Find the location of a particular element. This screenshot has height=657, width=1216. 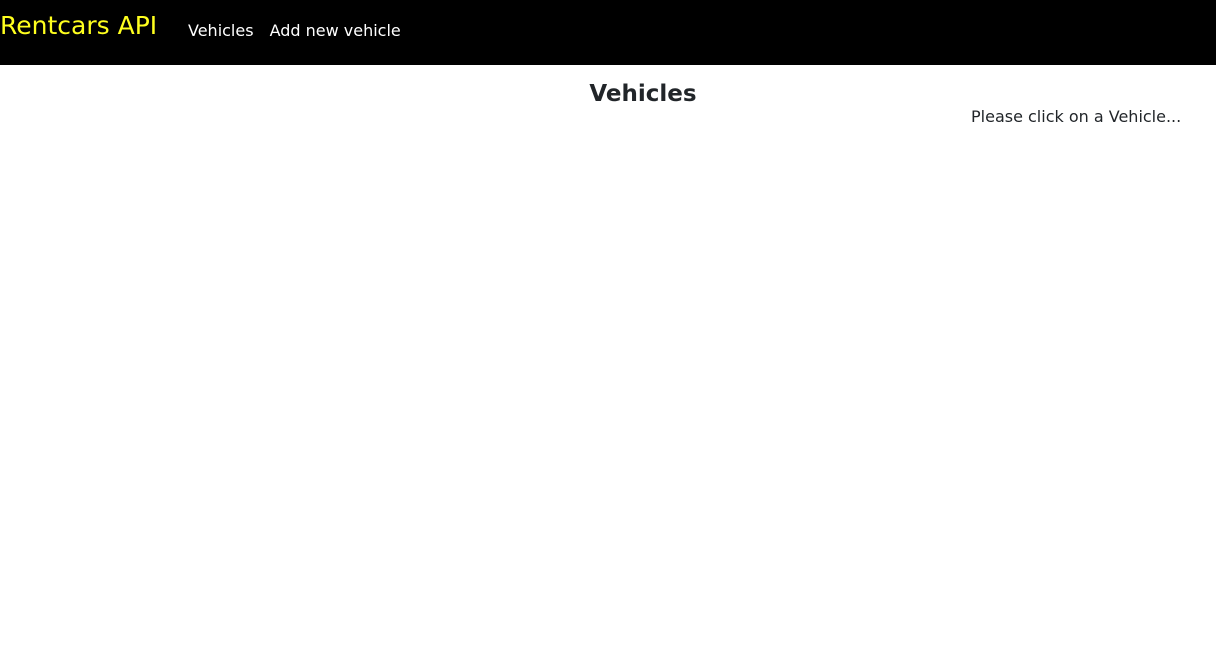

top-navbar: Rentcars API Vehicles Add new vehicle is located at coordinates (608, 32).